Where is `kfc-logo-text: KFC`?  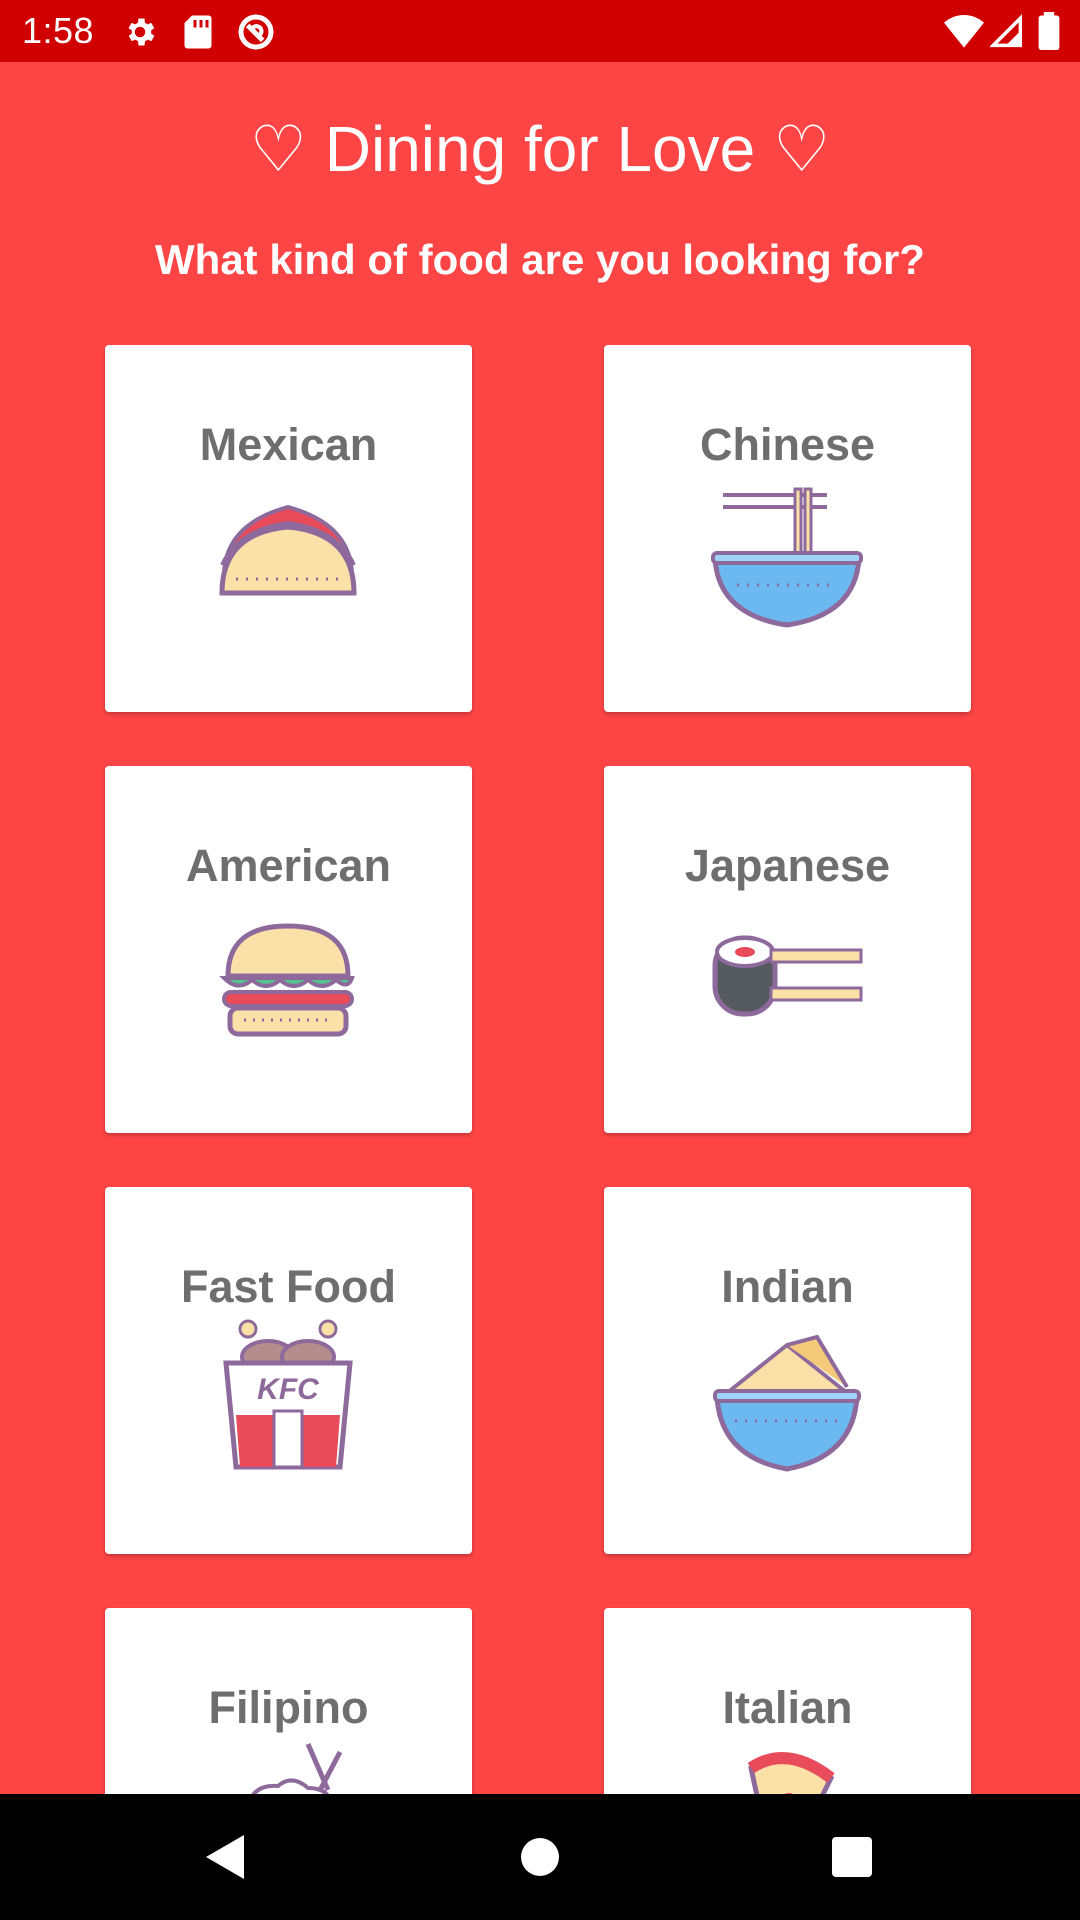
kfc-logo-text: KFC is located at coordinates (288, 1389).